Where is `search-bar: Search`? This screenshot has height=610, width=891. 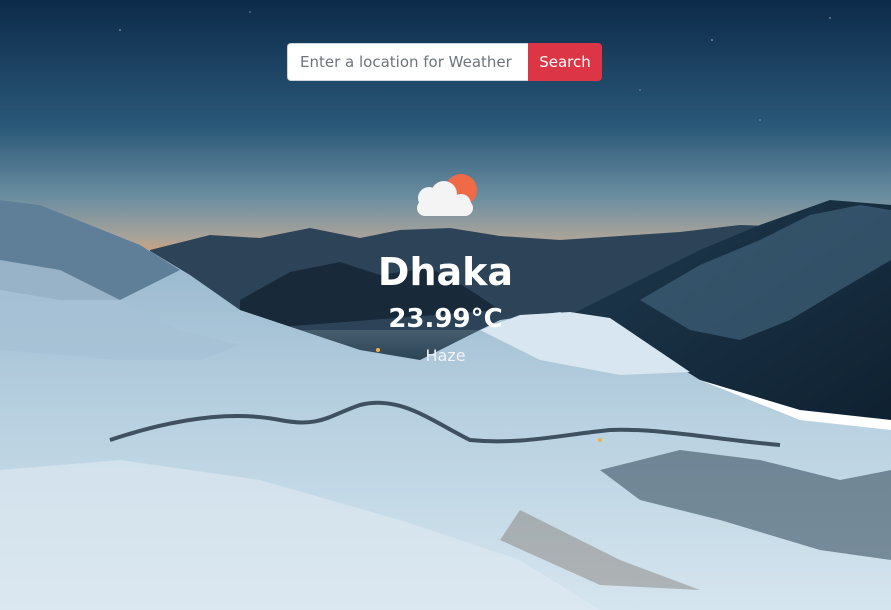
search-bar: Search is located at coordinates (444, 62).